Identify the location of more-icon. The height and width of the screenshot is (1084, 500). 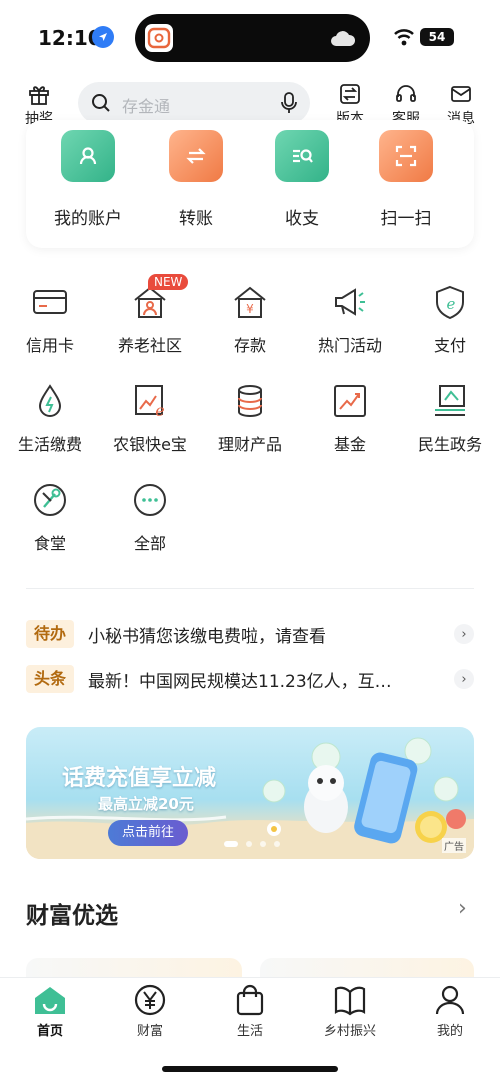
(150, 500).